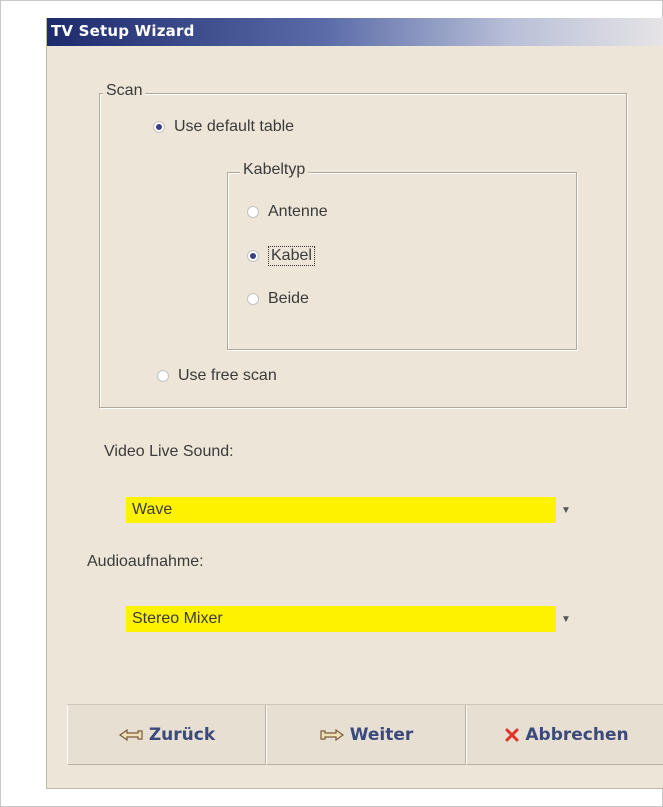 The height and width of the screenshot is (807, 663). What do you see at coordinates (288, 298) in the screenshot?
I see `radio-label-beide: Beide` at bounding box center [288, 298].